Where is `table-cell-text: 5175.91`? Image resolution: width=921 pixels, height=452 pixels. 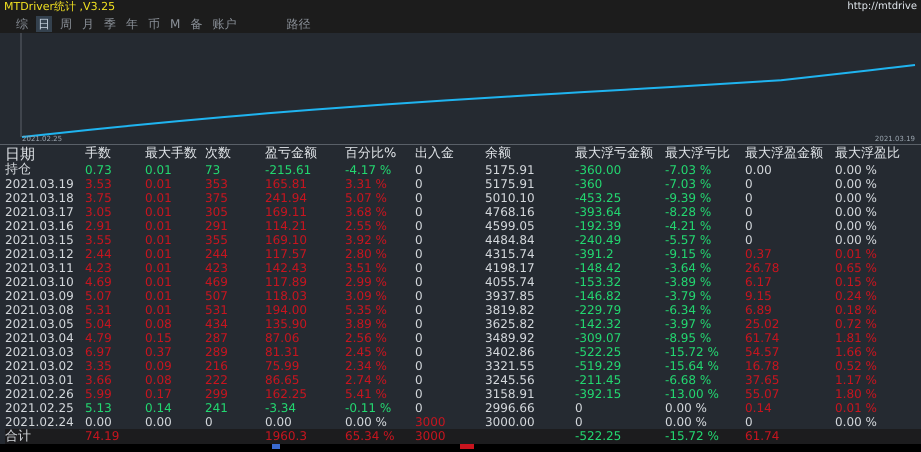
table-cell-text: 5175.91 is located at coordinates (510, 170).